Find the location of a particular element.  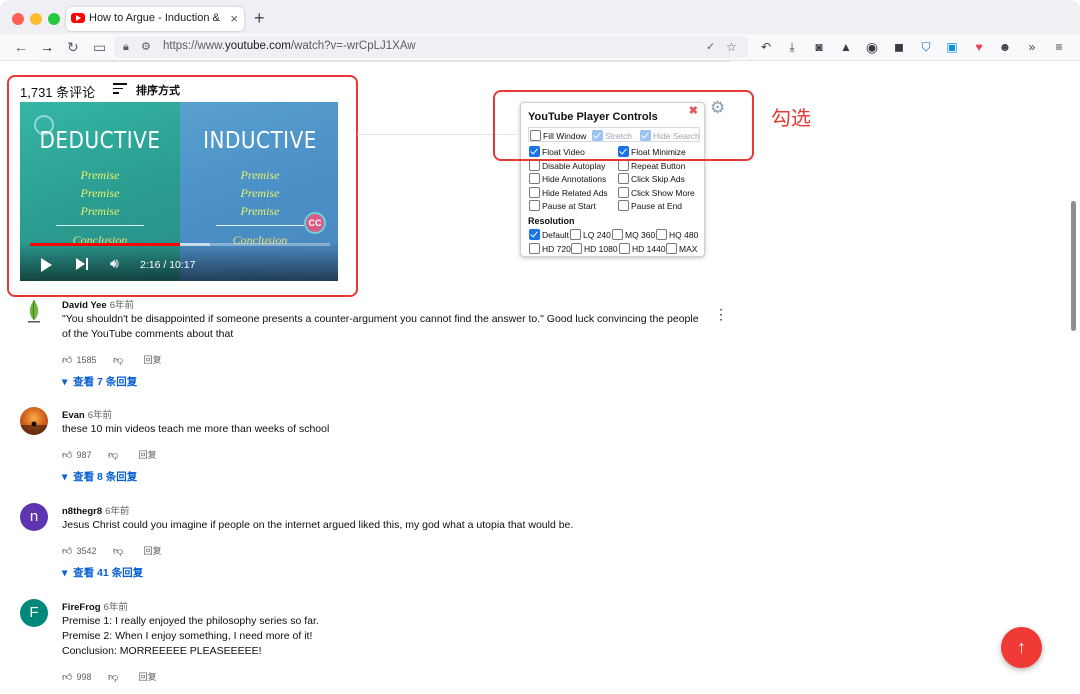

comment-actions: 👍︎ 998 👎︎ 回复 is located at coordinates (109, 676).